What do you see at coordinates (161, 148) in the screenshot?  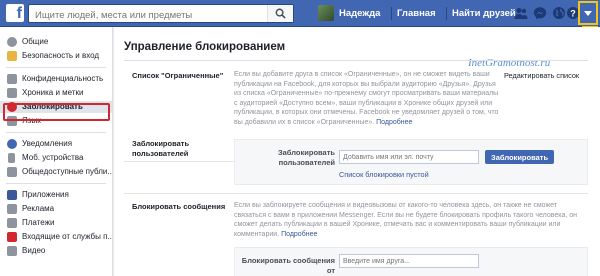 I see `block-users-label: Заблокировать пользователей` at bounding box center [161, 148].